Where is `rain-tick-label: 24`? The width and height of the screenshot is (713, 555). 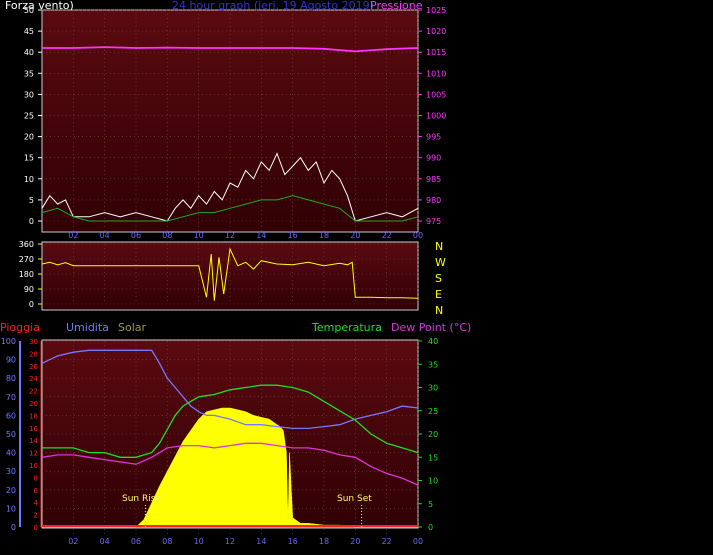
rain-tick-label: 24 is located at coordinates (33, 379).